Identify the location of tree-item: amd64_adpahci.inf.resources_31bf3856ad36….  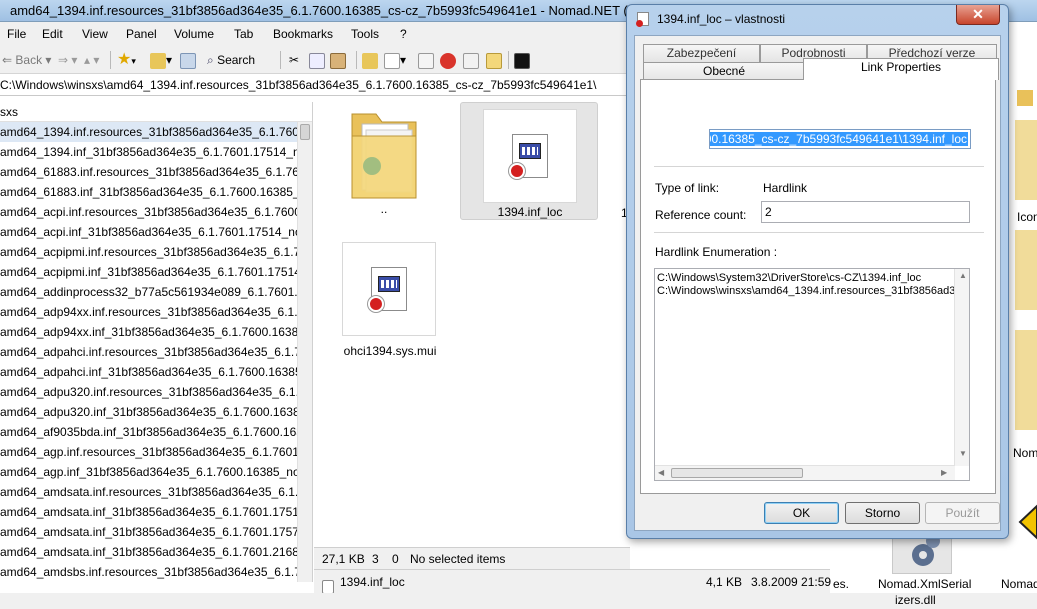
(149, 352).